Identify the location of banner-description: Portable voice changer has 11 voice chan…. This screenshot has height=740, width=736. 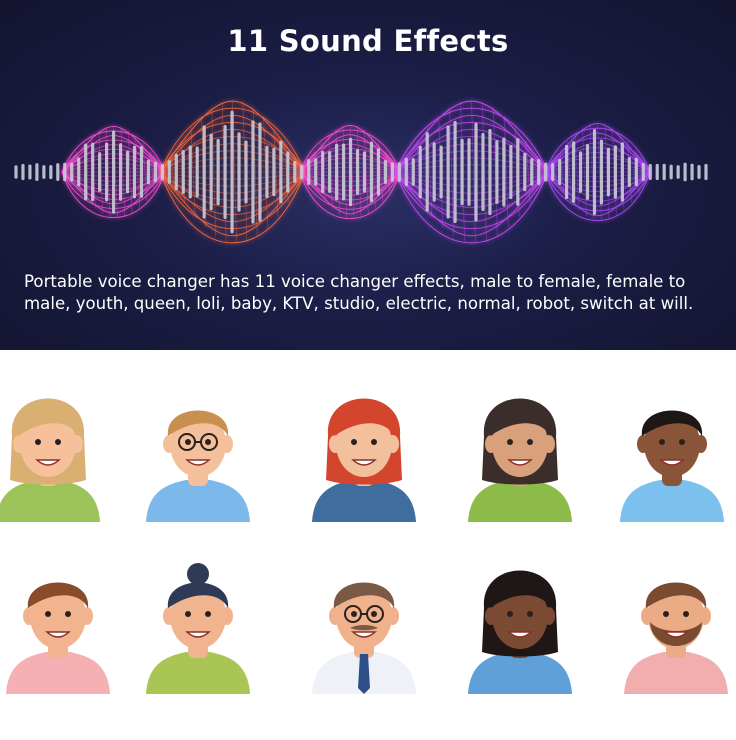
(359, 292).